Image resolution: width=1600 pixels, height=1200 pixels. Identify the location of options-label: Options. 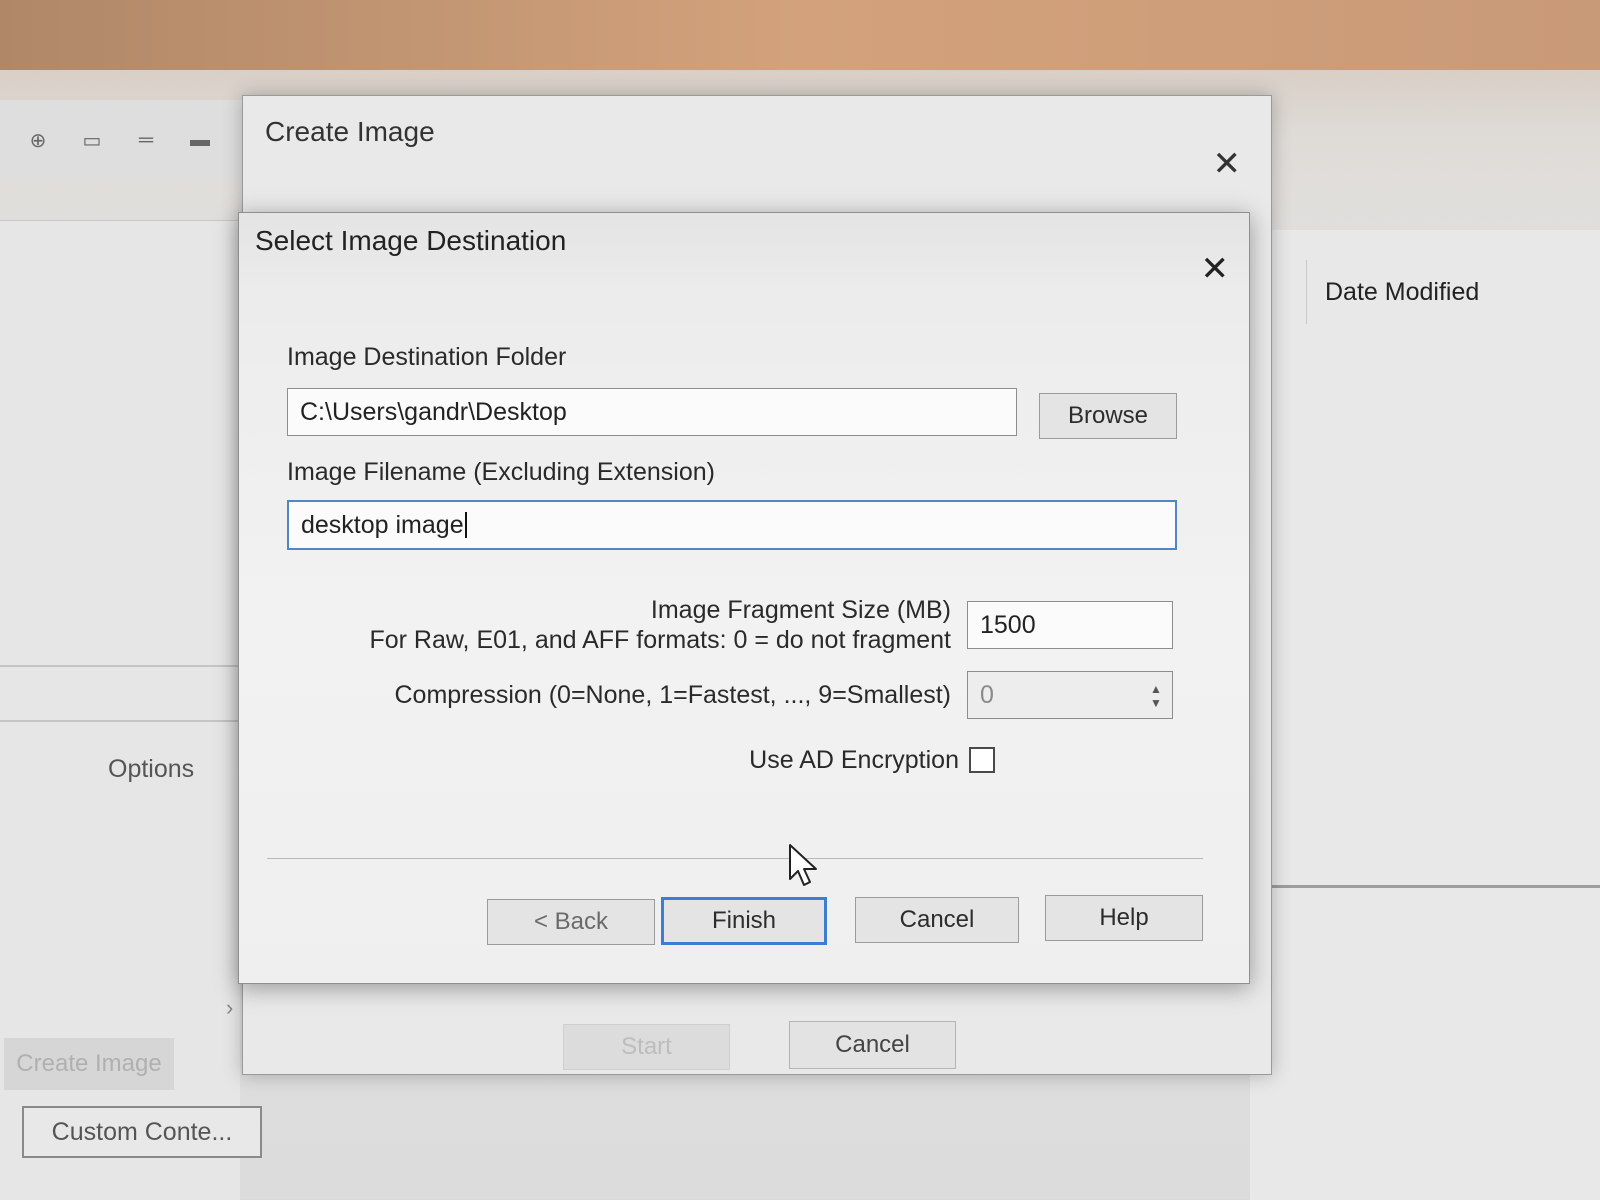
(151, 769).